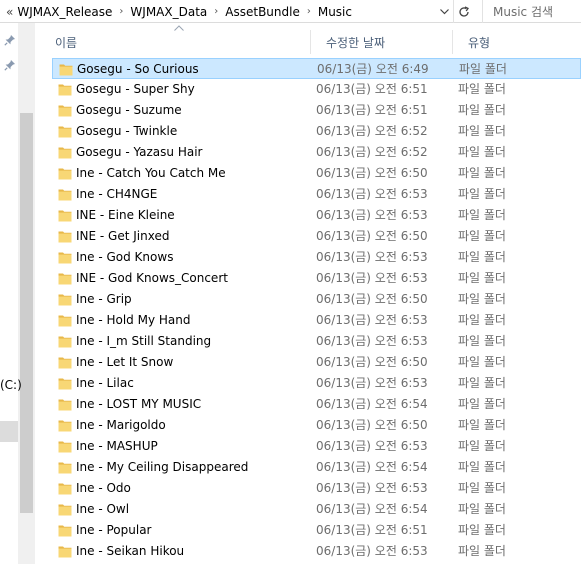  I want to click on file-row: Ine - MASHUP 06/13(금) 오전 6:53 파일 폴더, so click(316, 446).